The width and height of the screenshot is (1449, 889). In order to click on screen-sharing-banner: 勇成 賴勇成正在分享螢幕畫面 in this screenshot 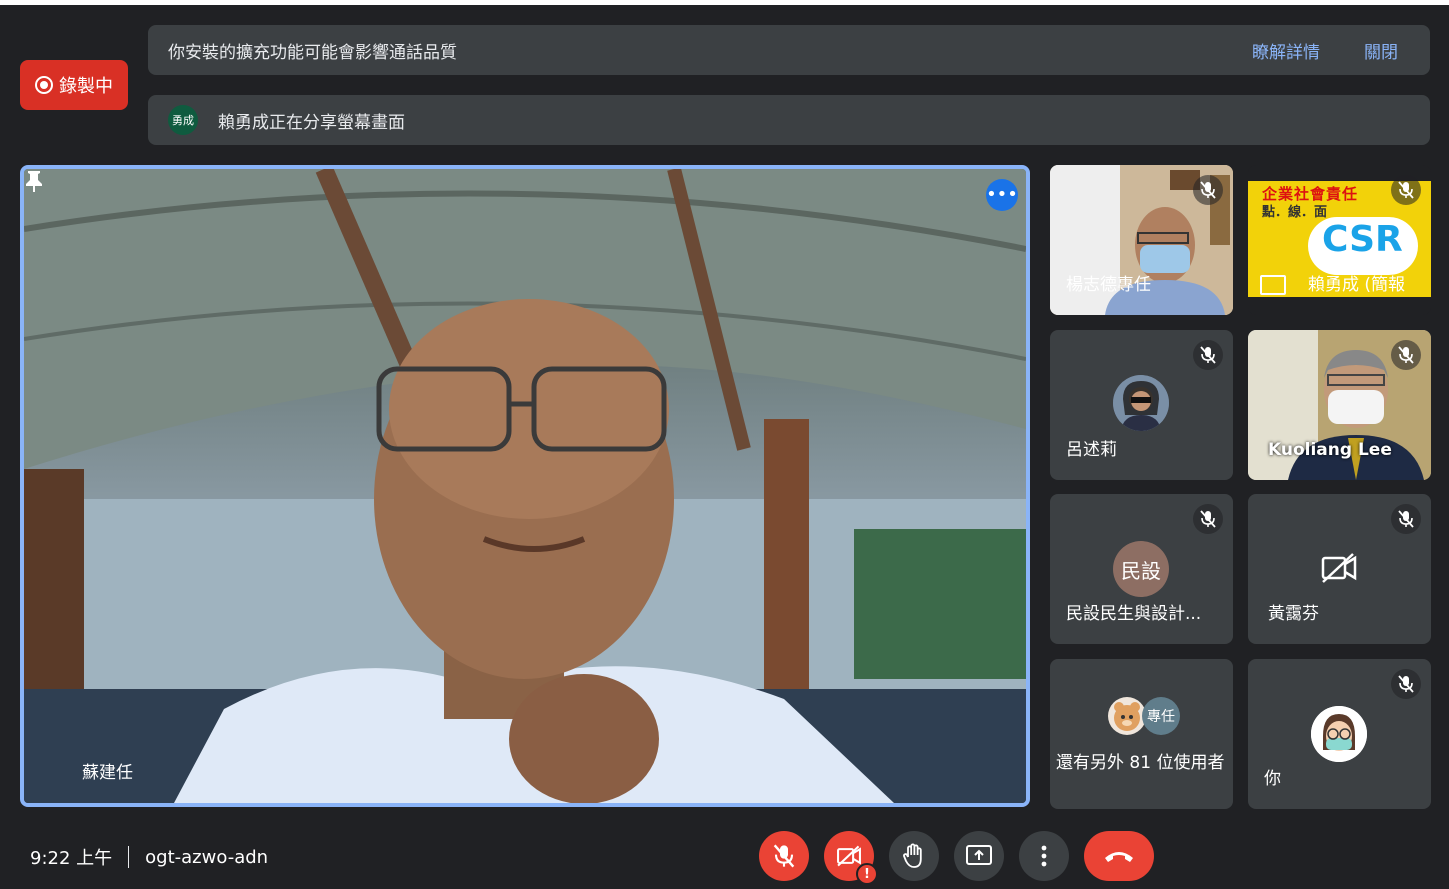, I will do `click(789, 120)`.